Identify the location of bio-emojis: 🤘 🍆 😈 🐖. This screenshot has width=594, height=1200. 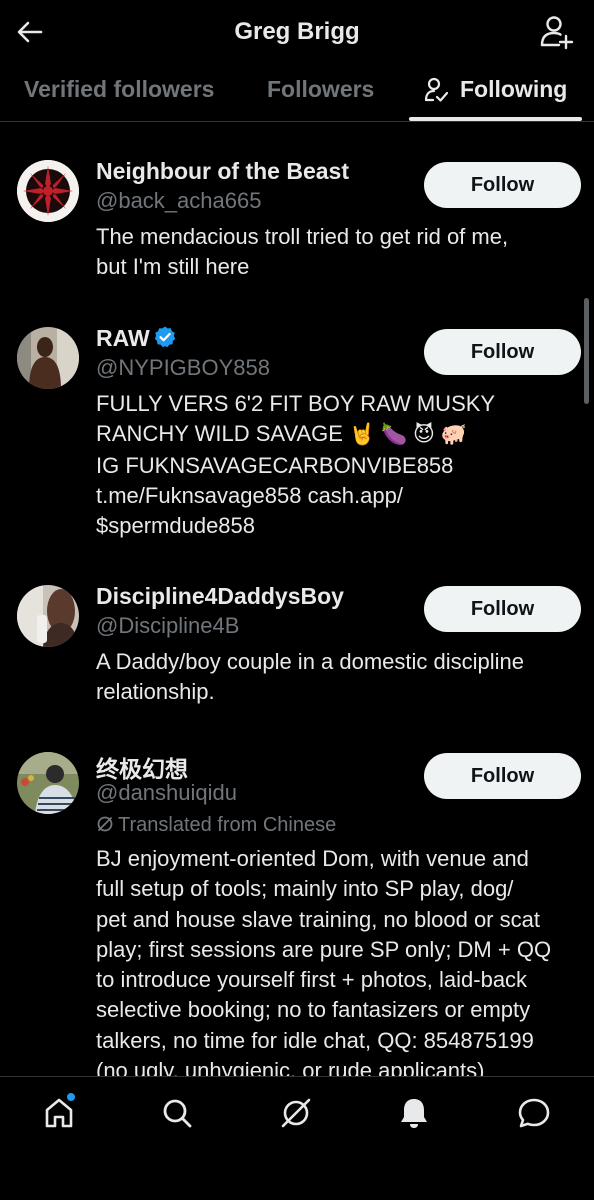
(408, 435).